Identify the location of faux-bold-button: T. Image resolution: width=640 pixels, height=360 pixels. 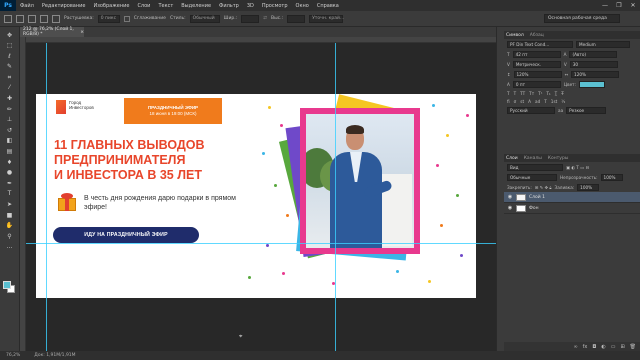
(508, 93).